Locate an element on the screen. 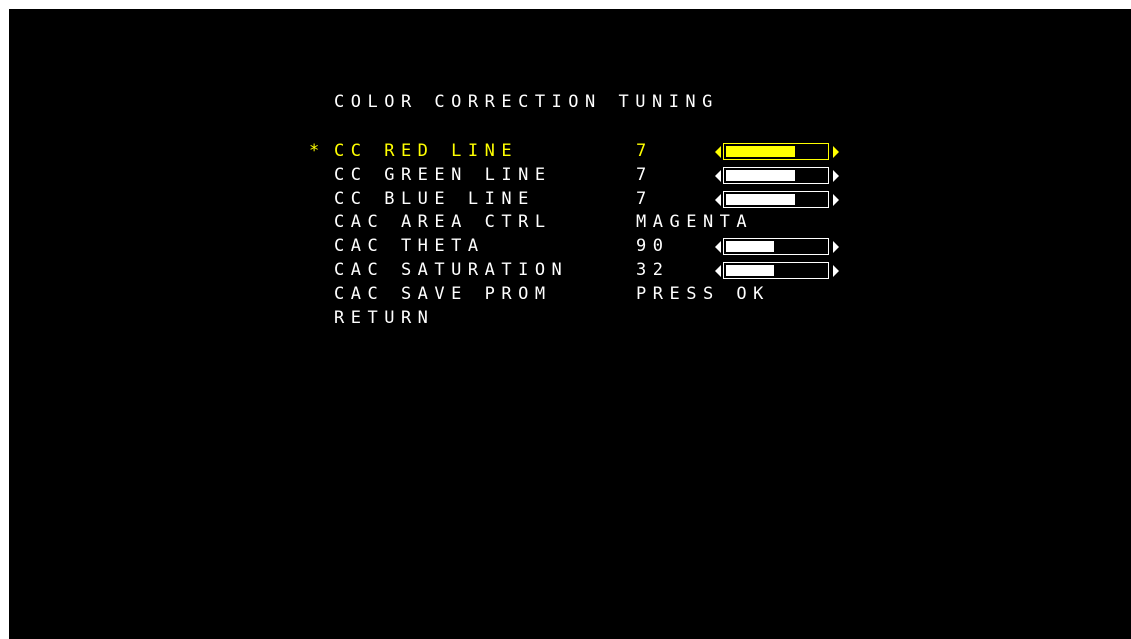 Image resolution: width=1131 pixels, height=639 pixels. menu-item-label: CAC AREA CTRL is located at coordinates (443, 222).